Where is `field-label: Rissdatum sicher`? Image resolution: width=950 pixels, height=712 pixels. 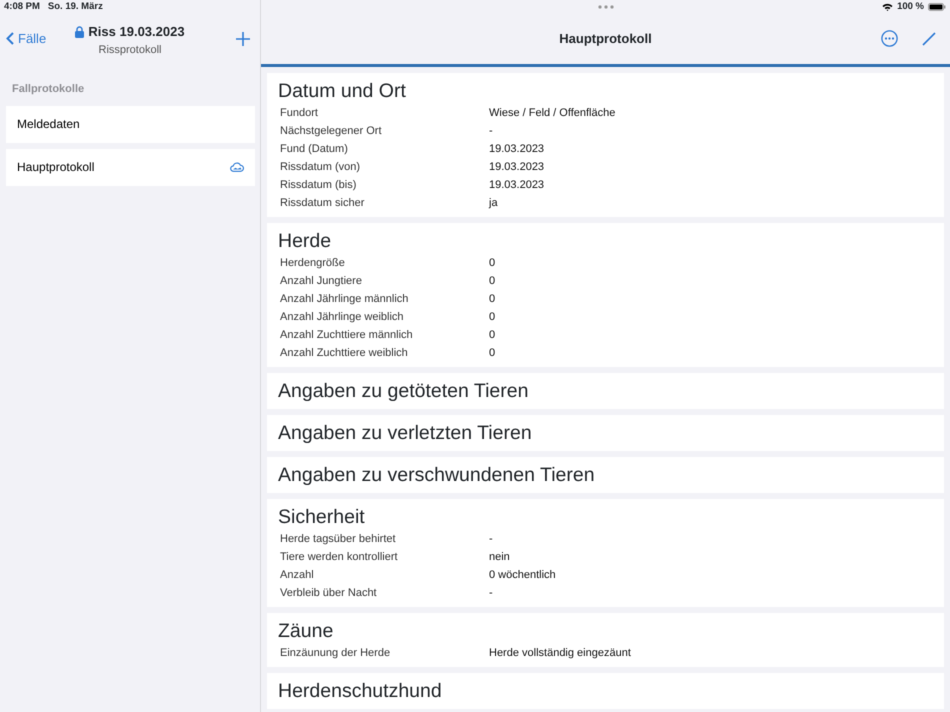 field-label: Rissdatum sicher is located at coordinates (323, 203).